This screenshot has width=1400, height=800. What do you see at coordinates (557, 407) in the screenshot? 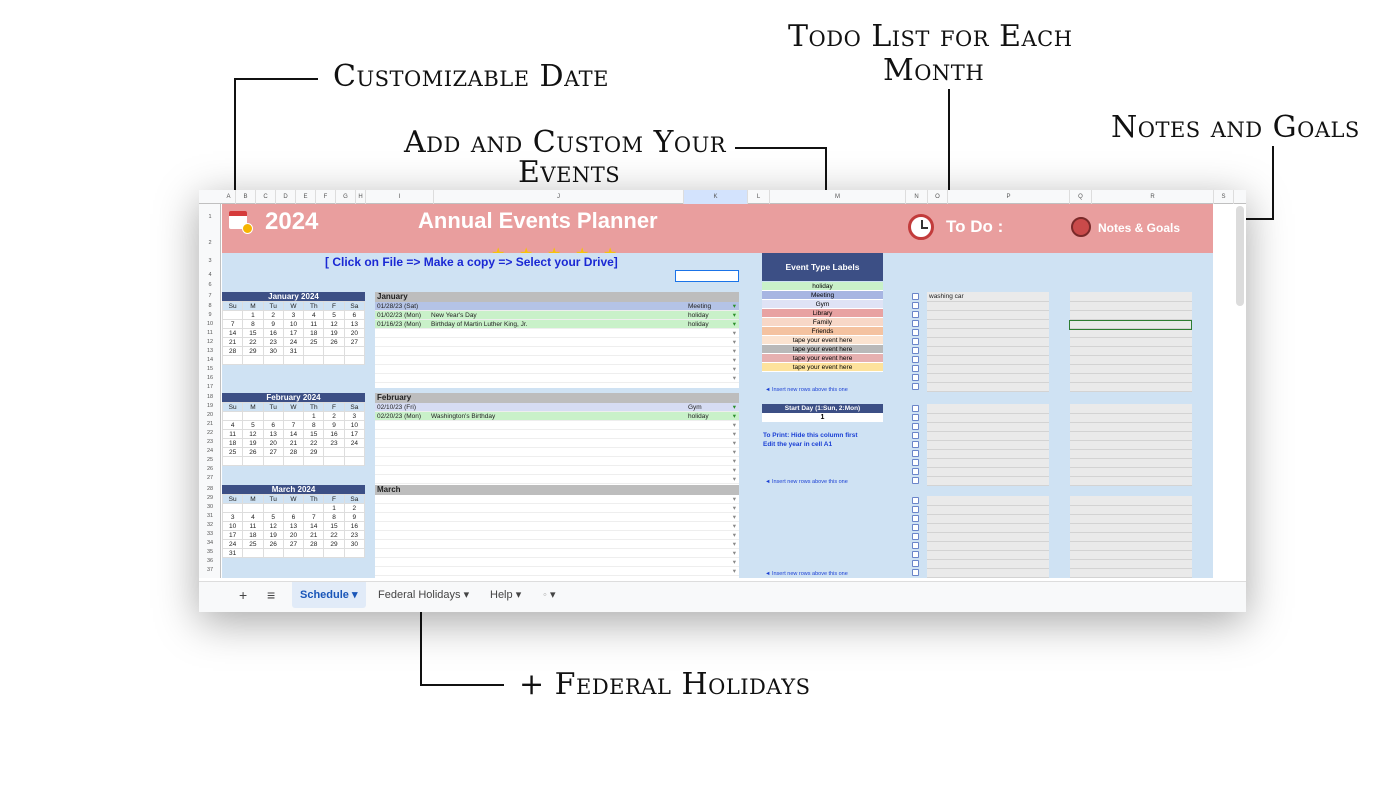
I see `event-row: 02/10/23 (Fri) Gym ▾` at bounding box center [557, 407].